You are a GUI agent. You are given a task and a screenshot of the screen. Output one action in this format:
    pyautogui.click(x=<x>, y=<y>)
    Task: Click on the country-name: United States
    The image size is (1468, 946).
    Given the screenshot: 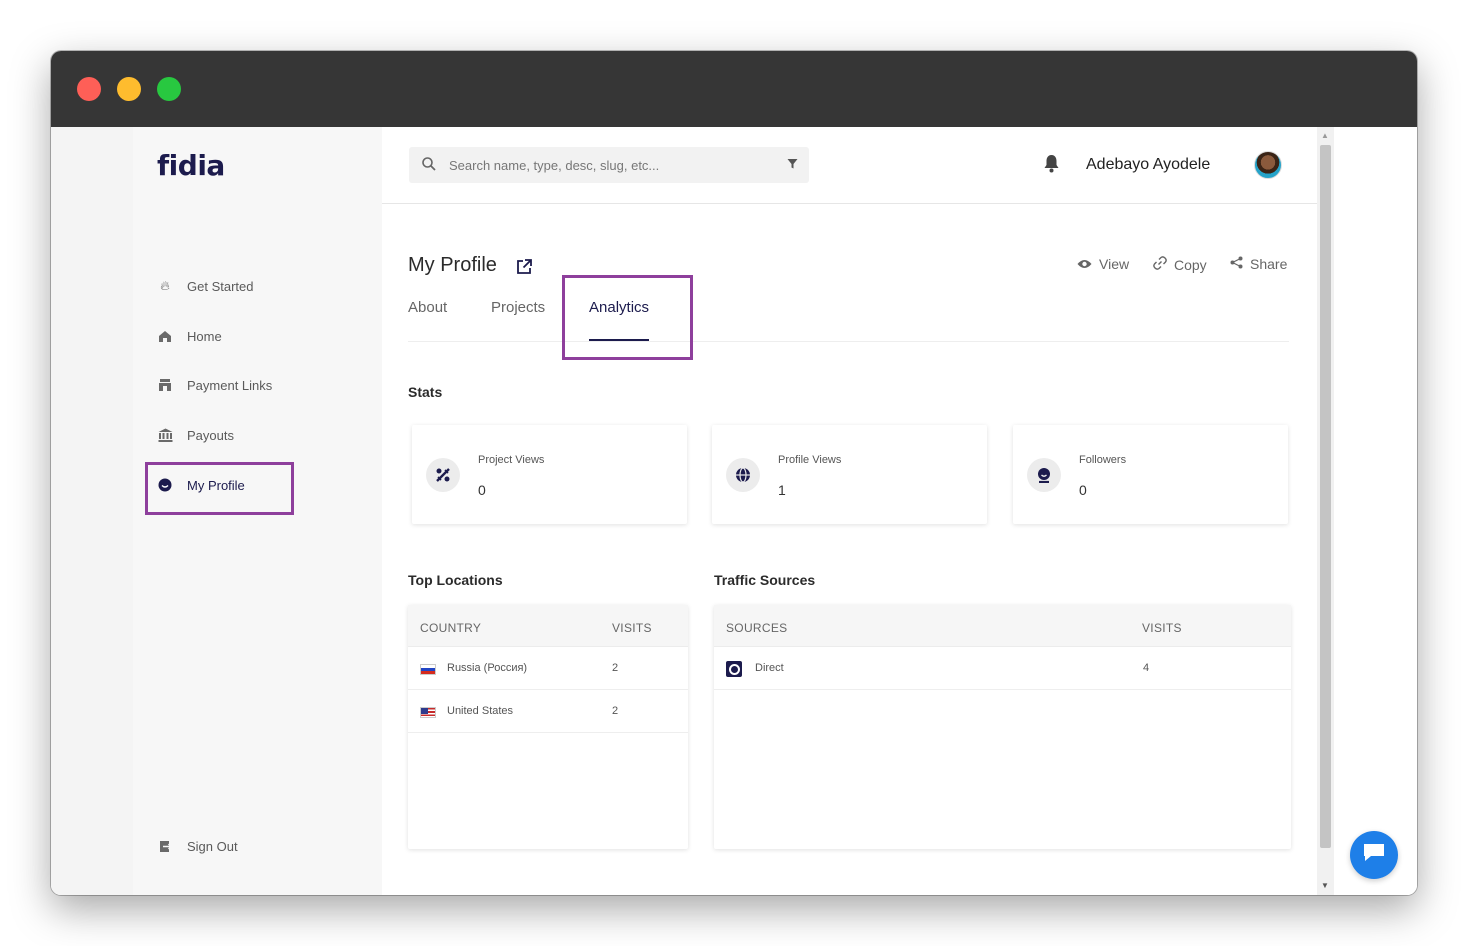 What is the action you would take?
    pyautogui.click(x=480, y=711)
    